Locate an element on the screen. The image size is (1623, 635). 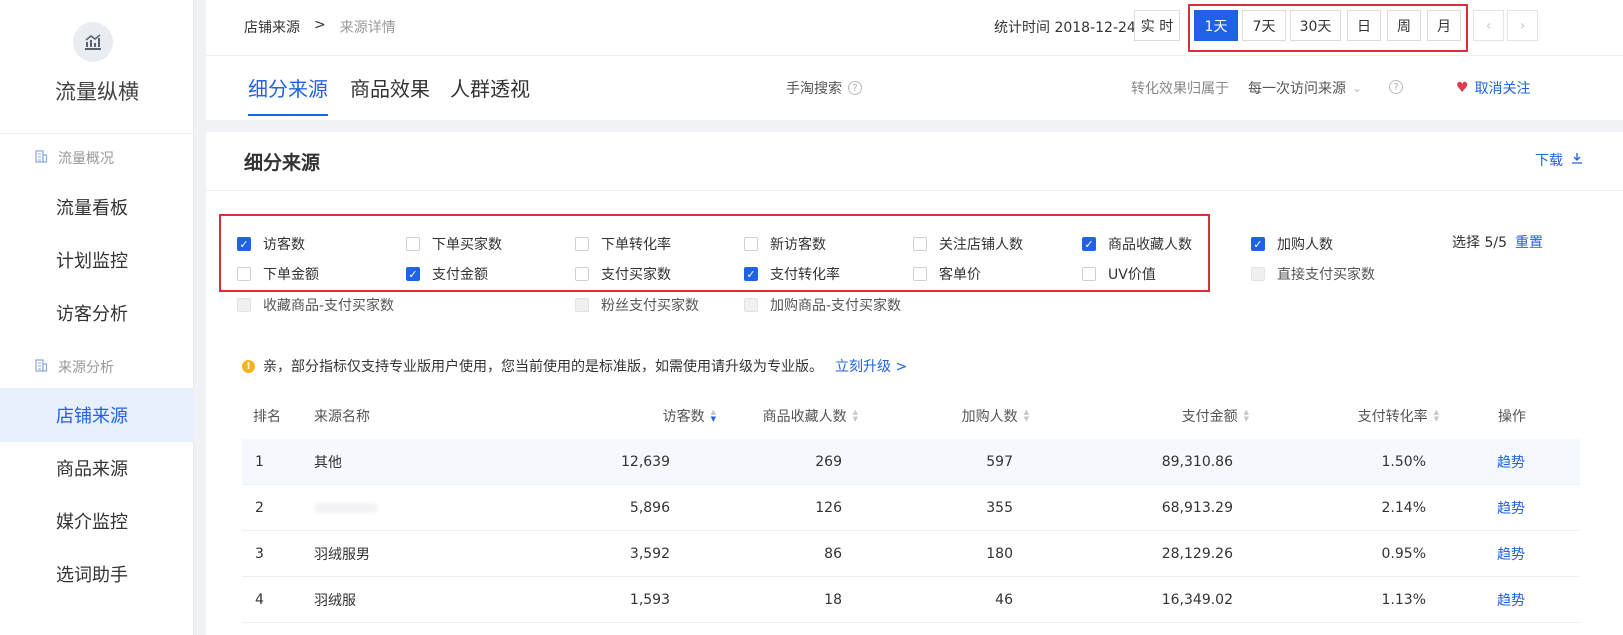
metric-option: UV价值 is located at coordinates (1119, 274).